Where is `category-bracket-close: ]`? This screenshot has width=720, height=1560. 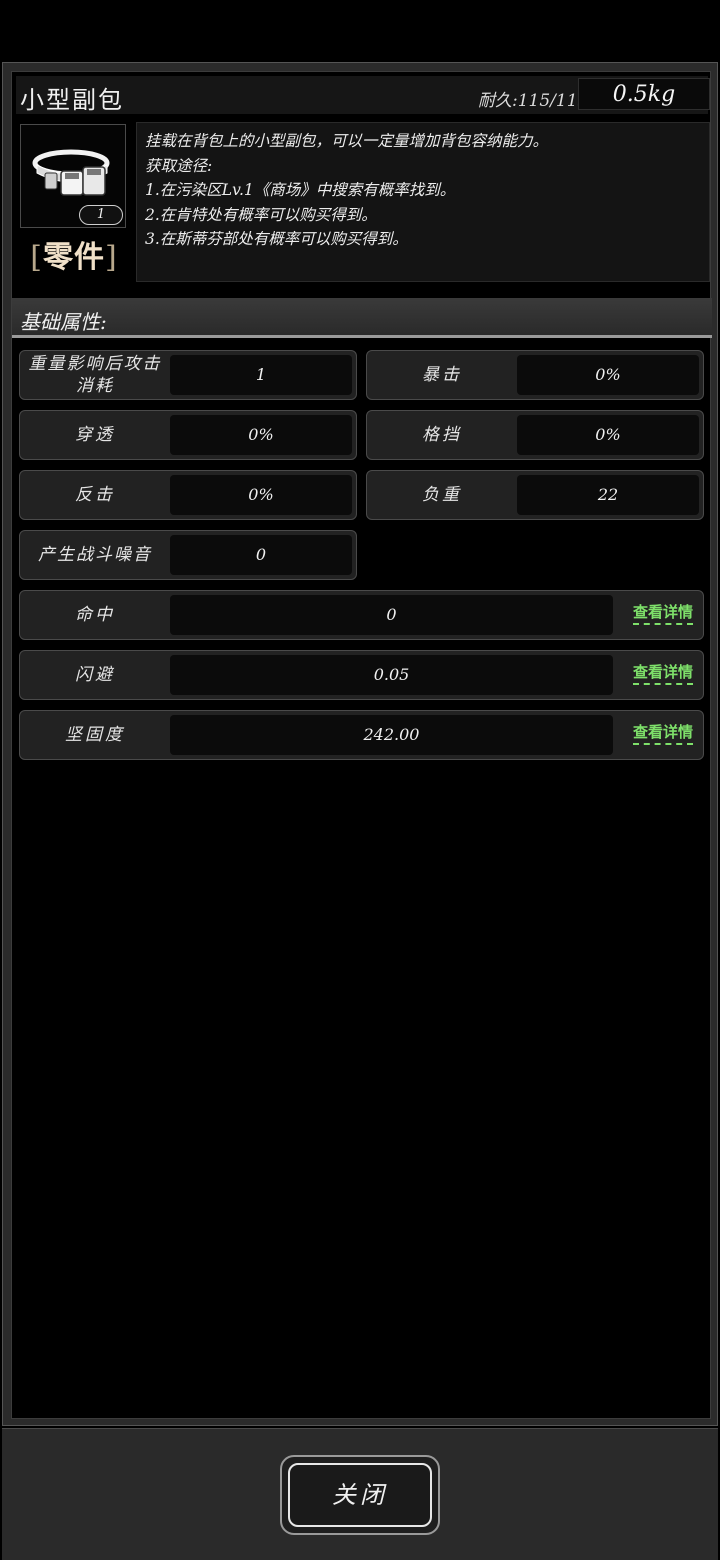
category-bracket-close: ] is located at coordinates (111, 257).